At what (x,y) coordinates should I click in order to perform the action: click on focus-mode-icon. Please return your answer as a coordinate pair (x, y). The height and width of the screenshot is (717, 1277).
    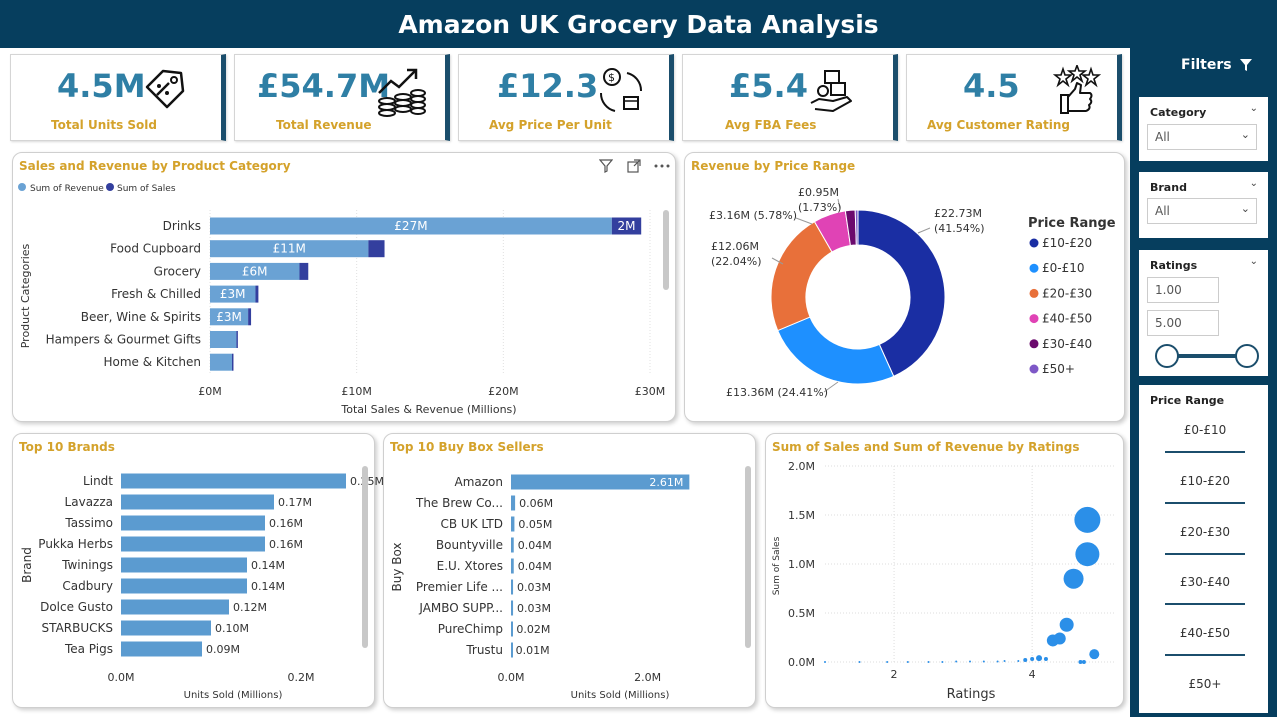
    Looking at the image, I should click on (634, 166).